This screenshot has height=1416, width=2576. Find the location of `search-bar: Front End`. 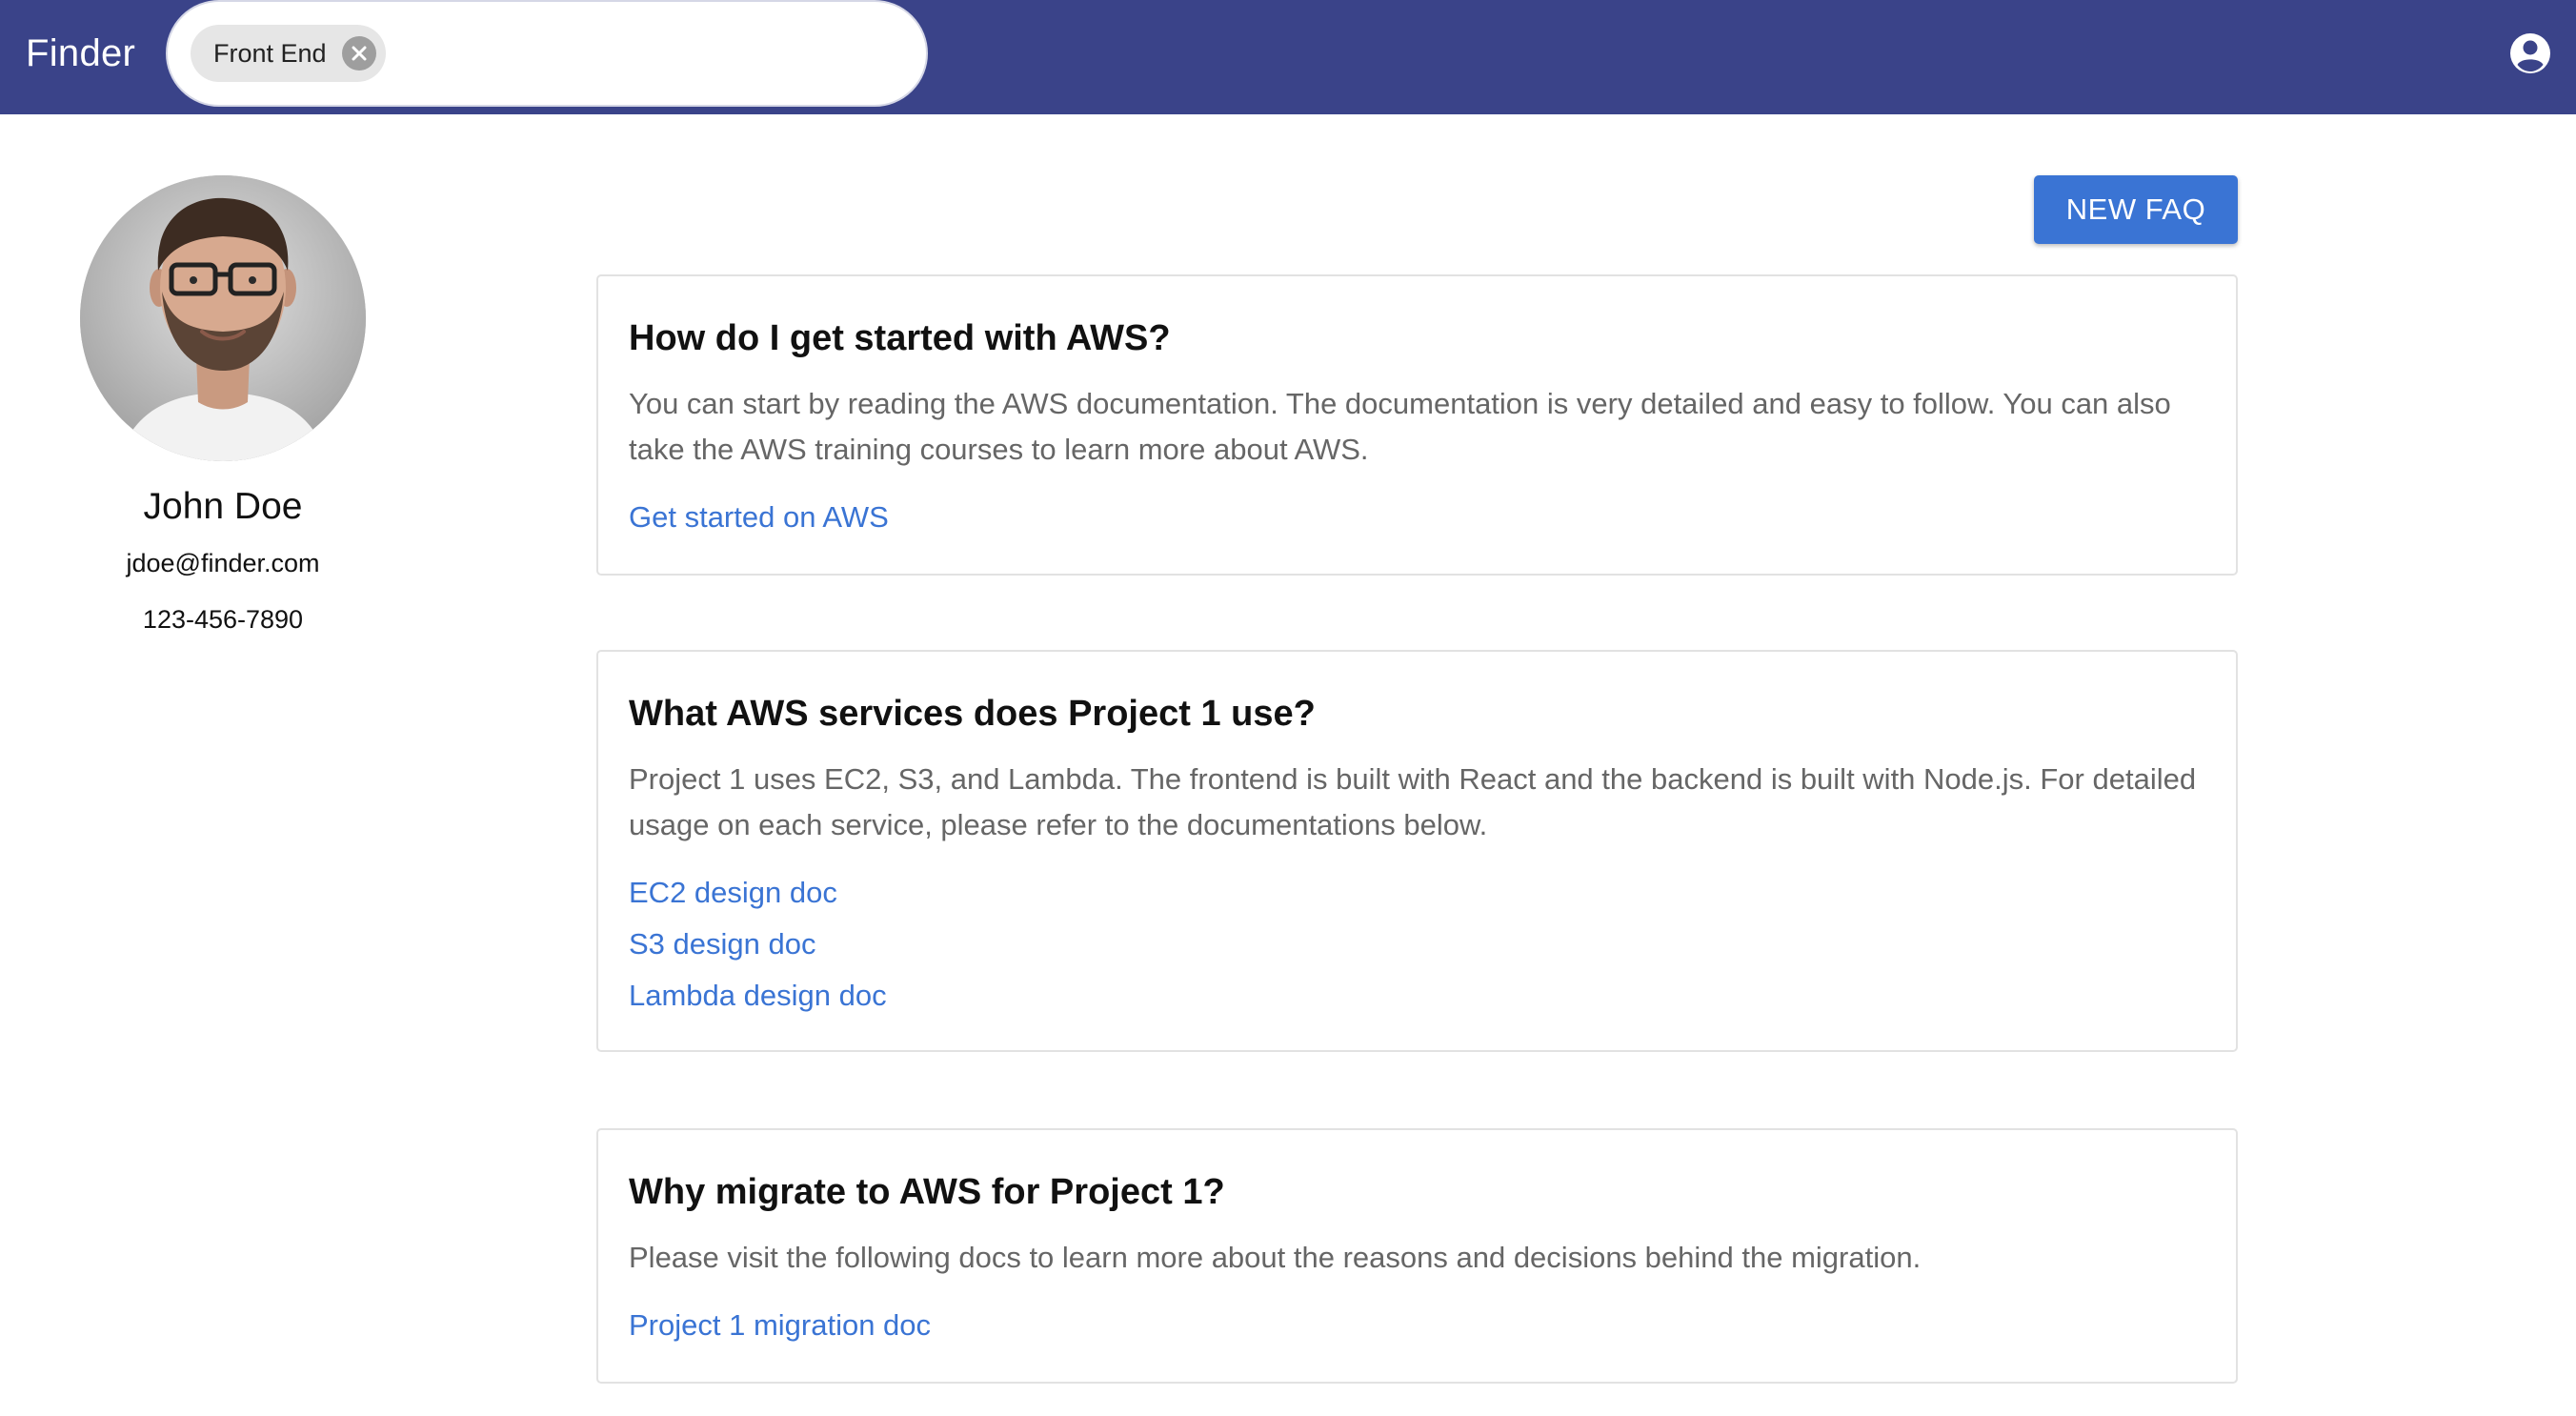

search-bar: Front End is located at coordinates (547, 53).